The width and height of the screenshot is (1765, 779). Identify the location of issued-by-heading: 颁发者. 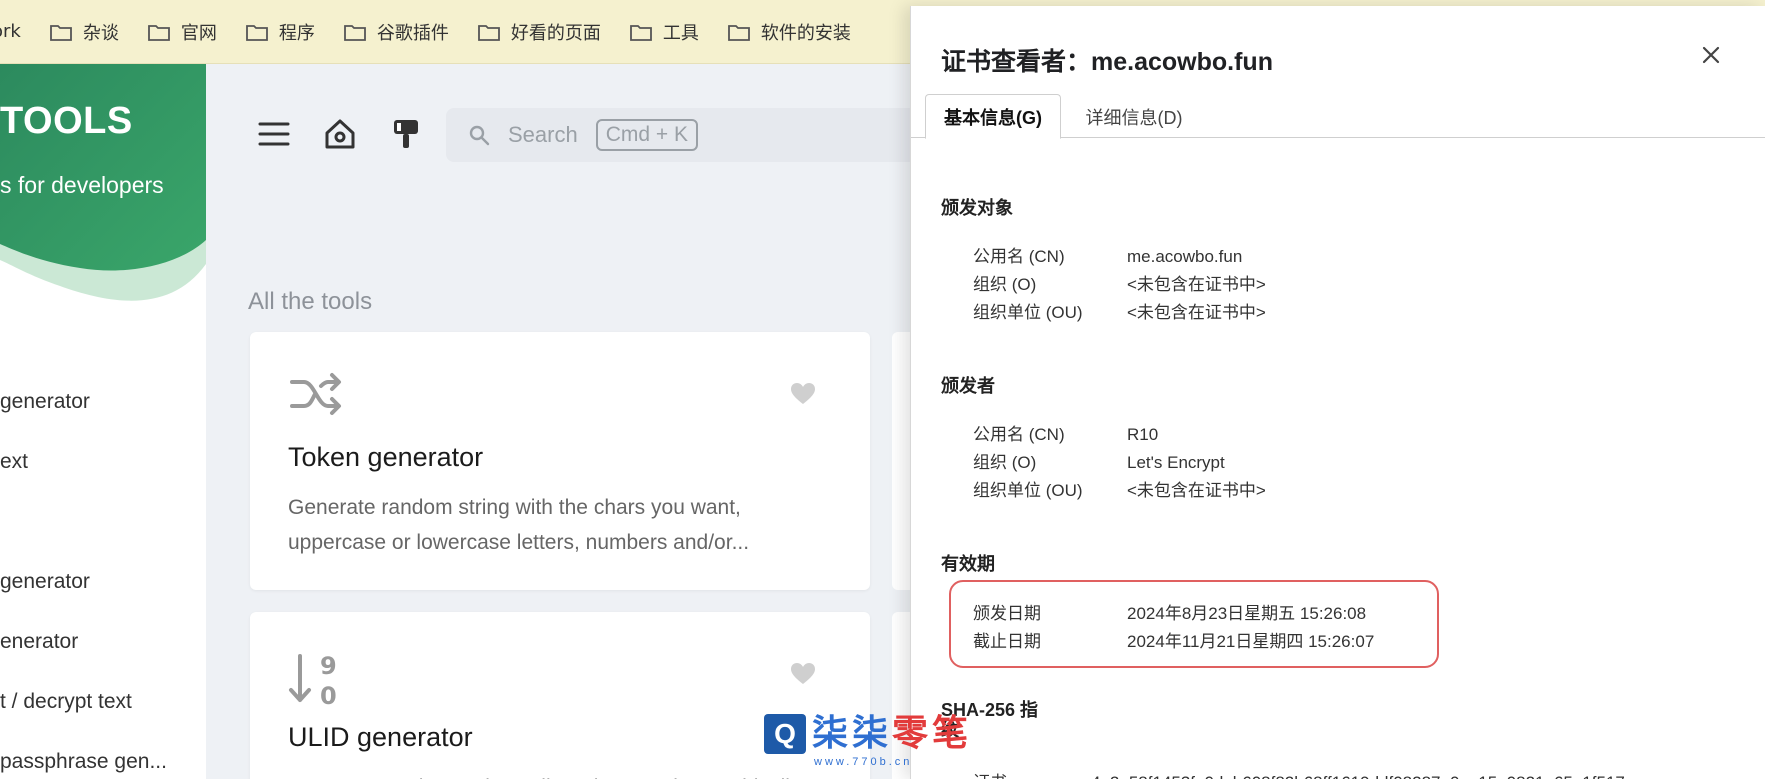
(968, 386).